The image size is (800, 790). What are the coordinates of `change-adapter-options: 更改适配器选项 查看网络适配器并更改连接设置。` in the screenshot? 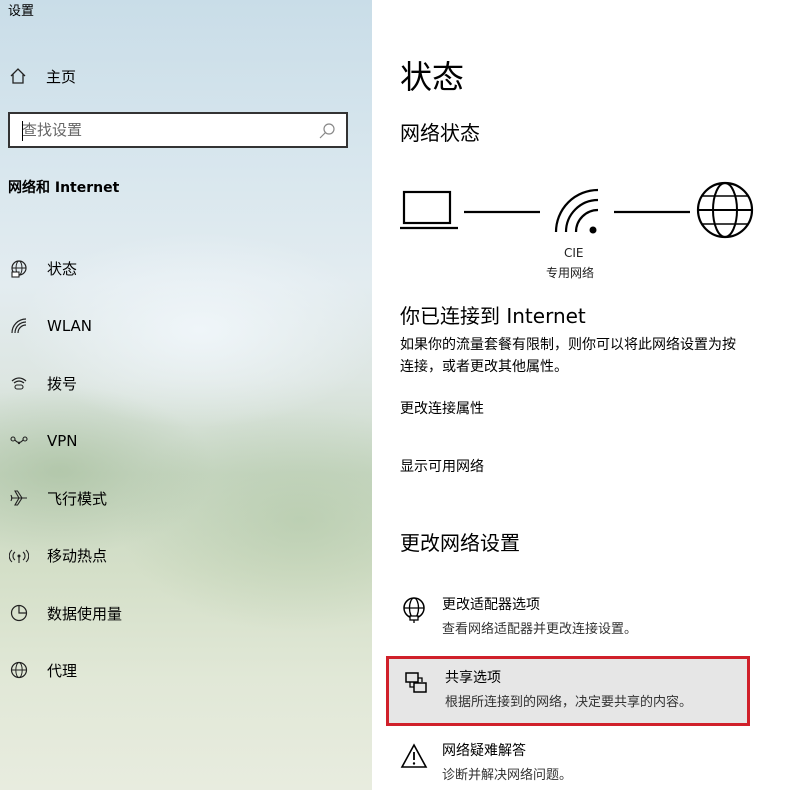 It's located at (568, 621).